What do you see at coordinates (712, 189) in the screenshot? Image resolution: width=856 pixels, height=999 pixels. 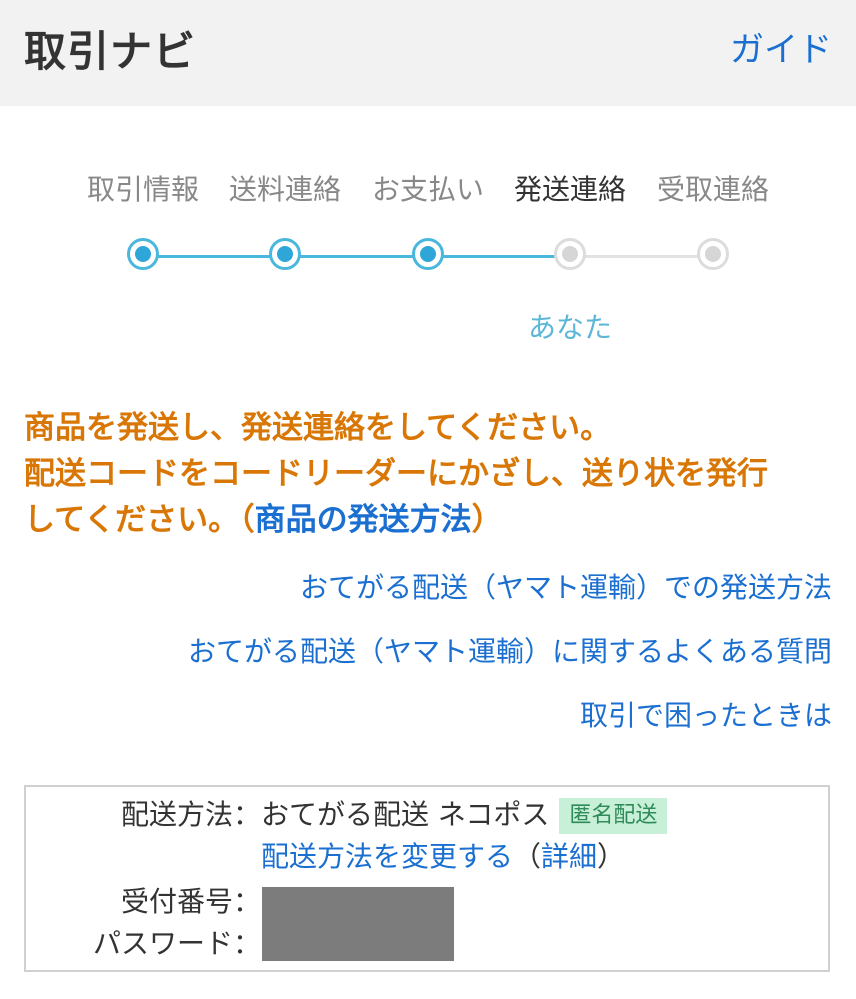 I see `step-label-receipt-notice: 受取連絡` at bounding box center [712, 189].